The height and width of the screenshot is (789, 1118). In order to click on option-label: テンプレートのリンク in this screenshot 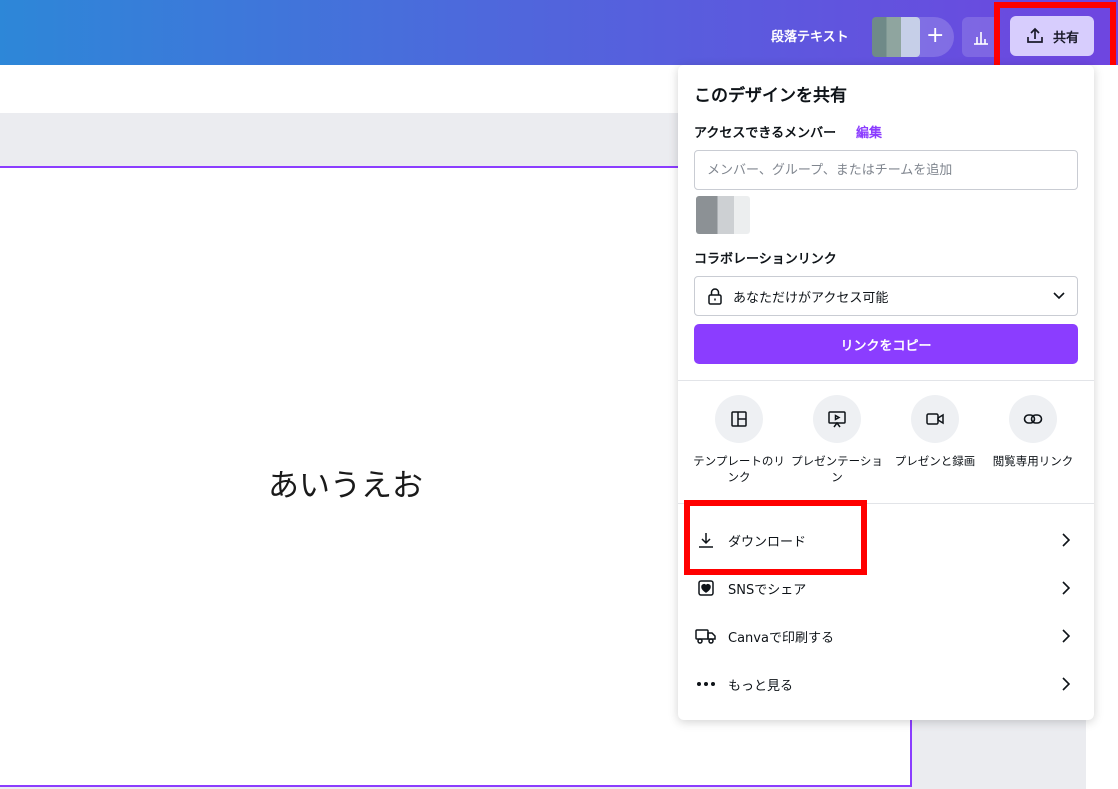, I will do `click(739, 469)`.